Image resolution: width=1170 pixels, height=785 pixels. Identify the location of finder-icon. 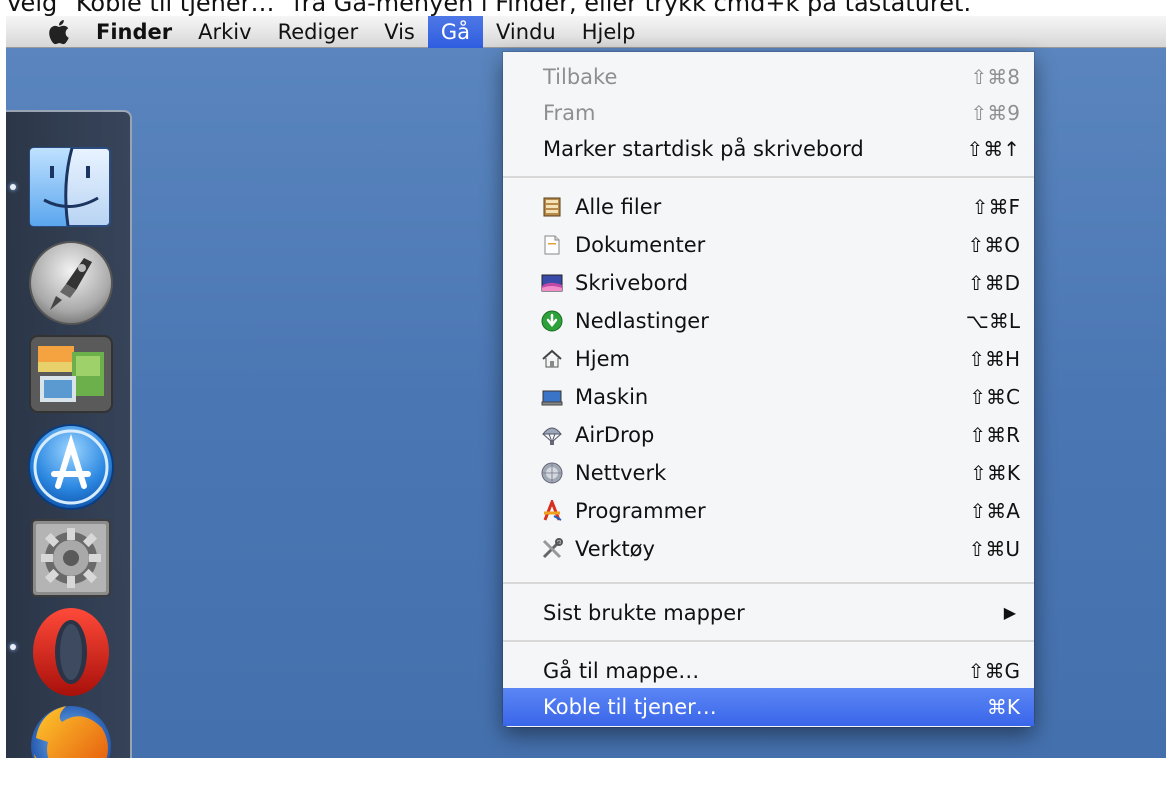
(71, 189).